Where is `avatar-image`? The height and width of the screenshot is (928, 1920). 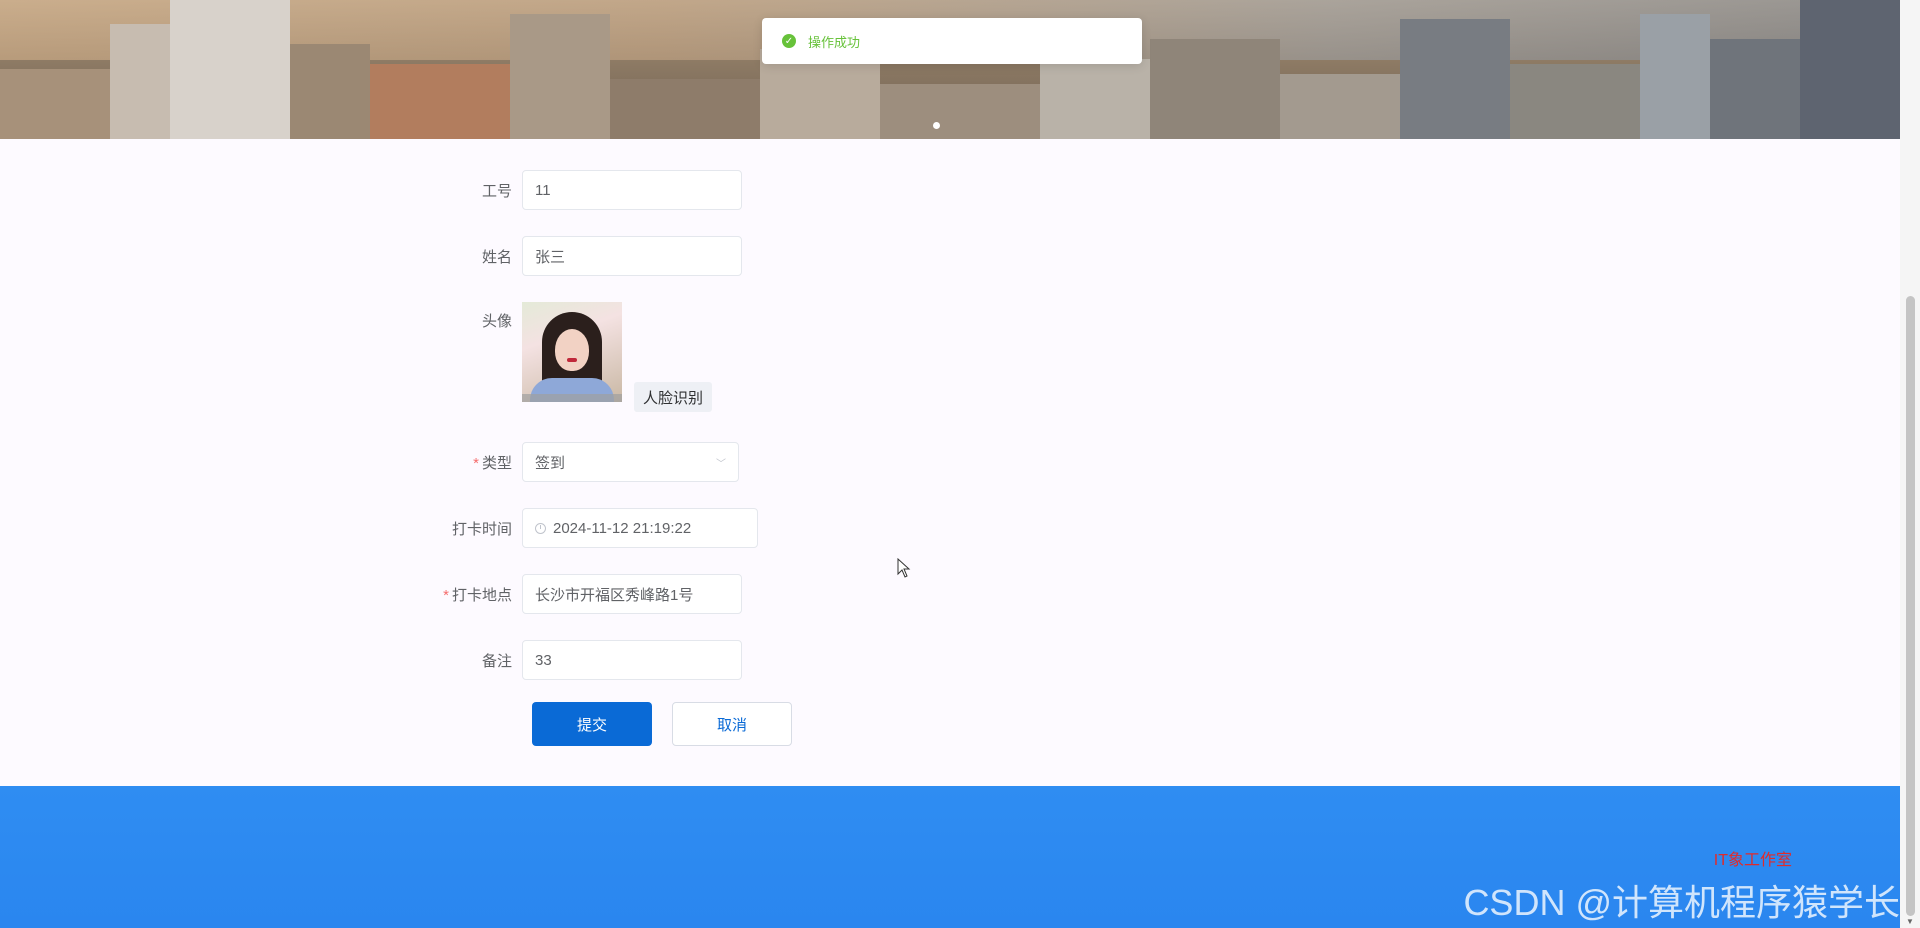
avatar-image is located at coordinates (572, 352).